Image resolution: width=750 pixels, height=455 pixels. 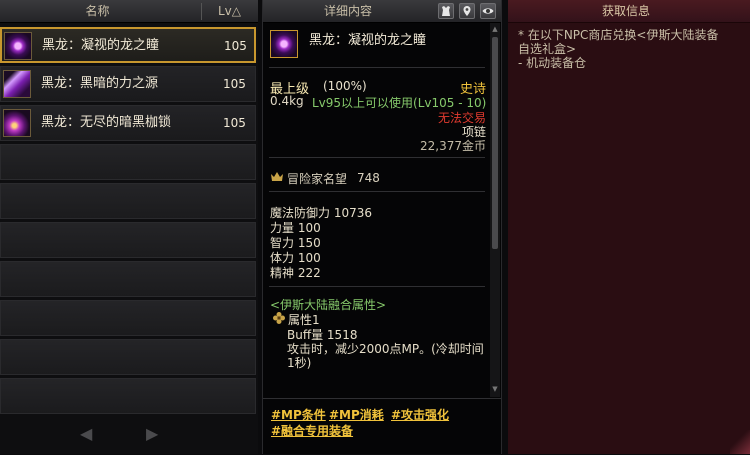 What do you see at coordinates (356, 414) in the screenshot?
I see `tag-link-mp-cost: #MP消耗` at bounding box center [356, 414].